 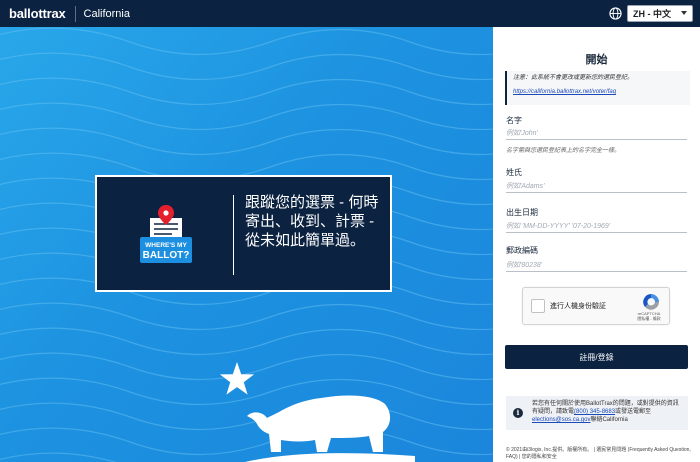 I want to click on recaptcha-widget: 進行人機身份驗証 reCAPTCHA 隱私權 - 條款, so click(x=596, y=306).